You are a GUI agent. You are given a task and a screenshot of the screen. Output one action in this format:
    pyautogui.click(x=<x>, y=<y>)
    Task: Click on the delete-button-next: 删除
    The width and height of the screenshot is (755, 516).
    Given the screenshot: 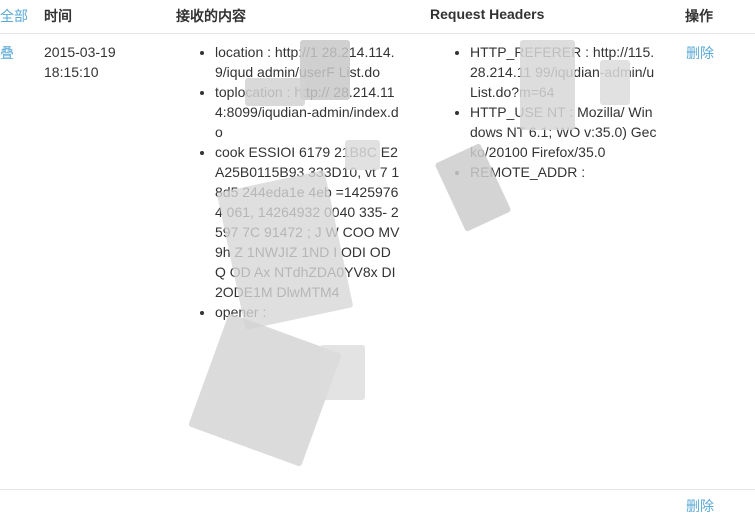 What is the action you would take?
    pyautogui.click(x=700, y=506)
    